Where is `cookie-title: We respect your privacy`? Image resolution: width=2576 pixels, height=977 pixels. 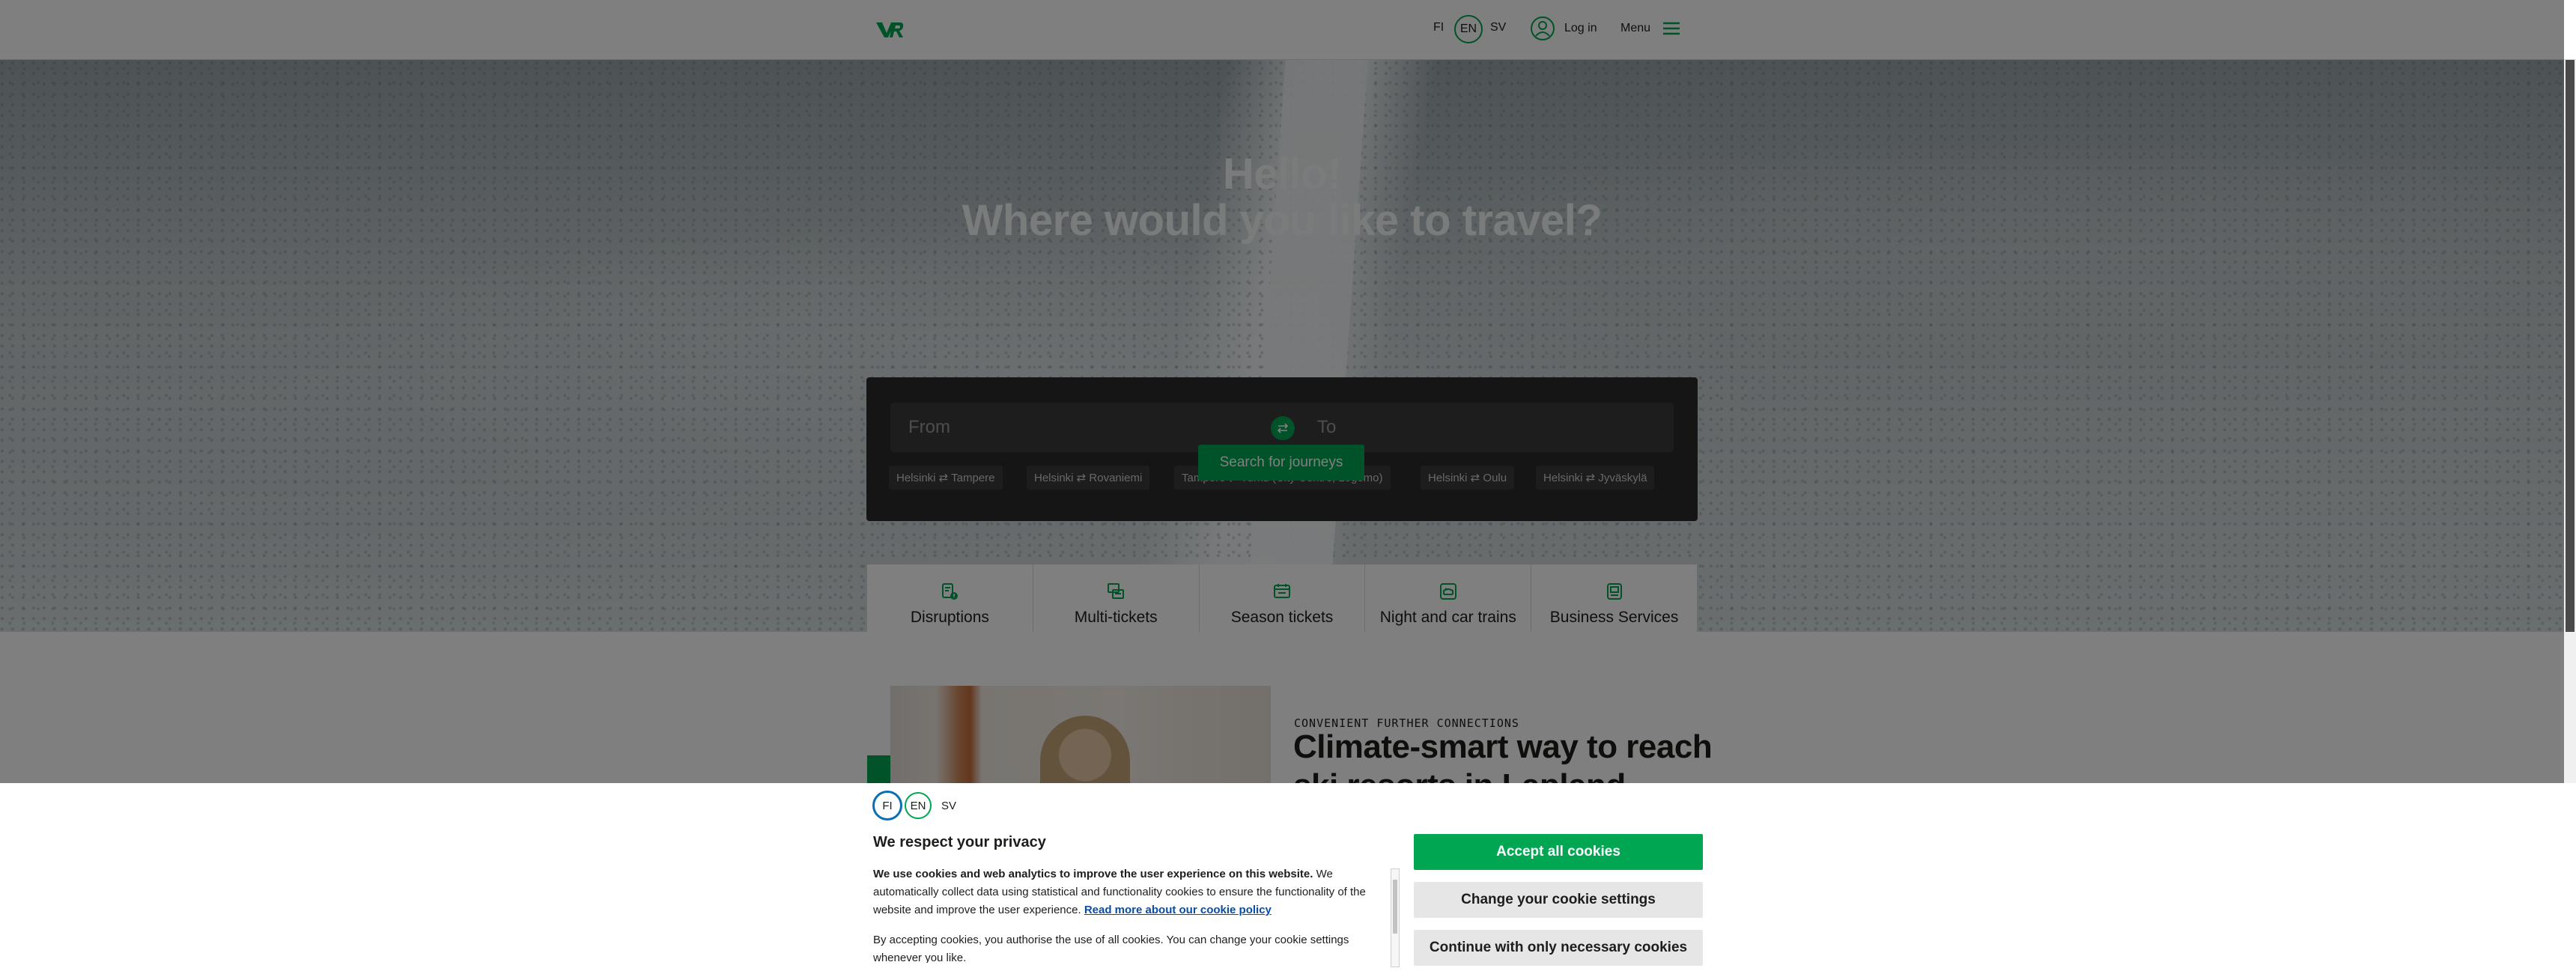
cookie-title: We respect your privacy is located at coordinates (959, 842).